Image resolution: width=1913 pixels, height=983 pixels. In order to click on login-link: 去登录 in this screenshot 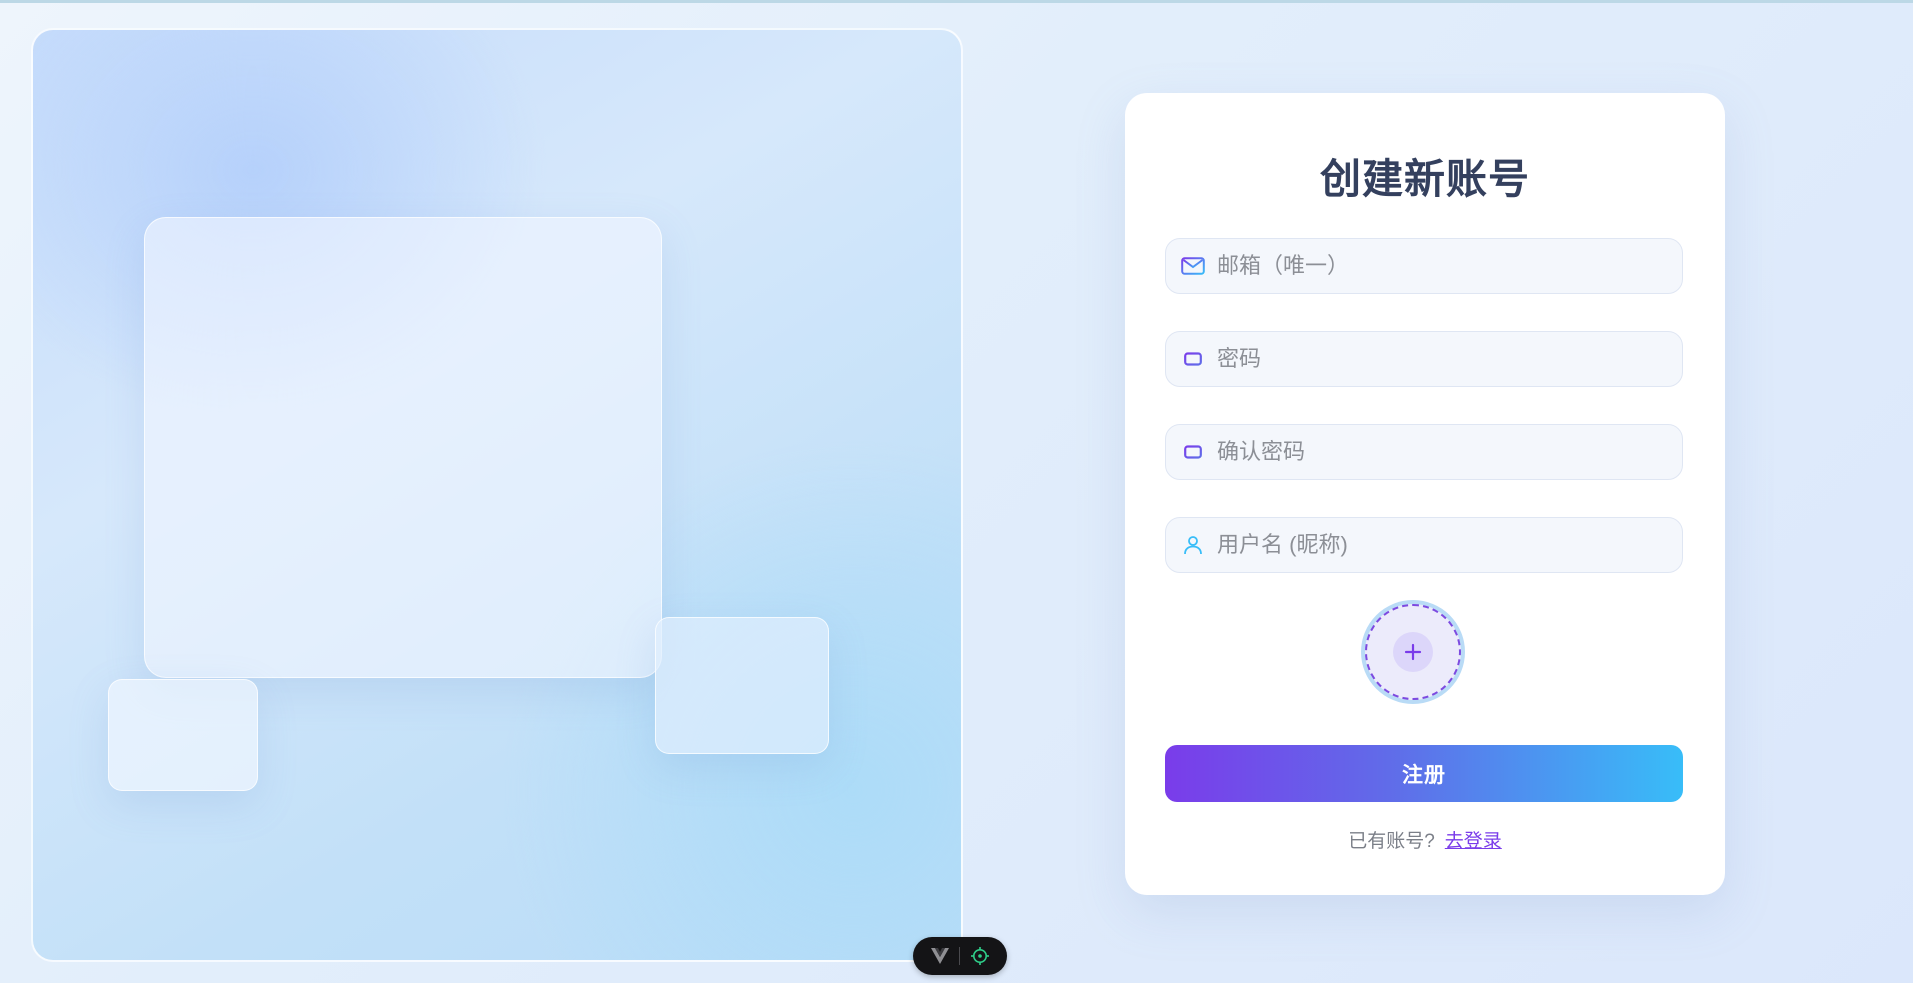, I will do `click(1473, 841)`.